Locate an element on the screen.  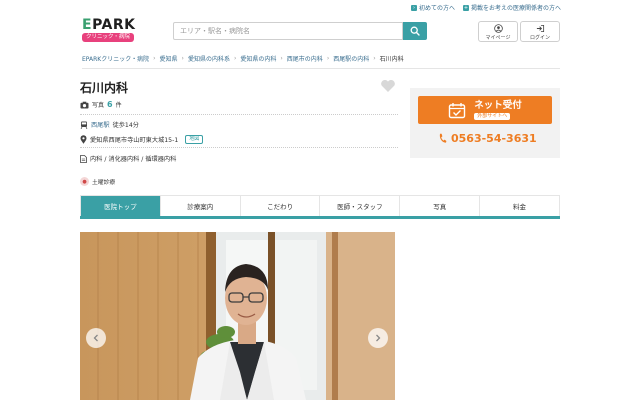
mypage-button: マイページ is located at coordinates (498, 31).